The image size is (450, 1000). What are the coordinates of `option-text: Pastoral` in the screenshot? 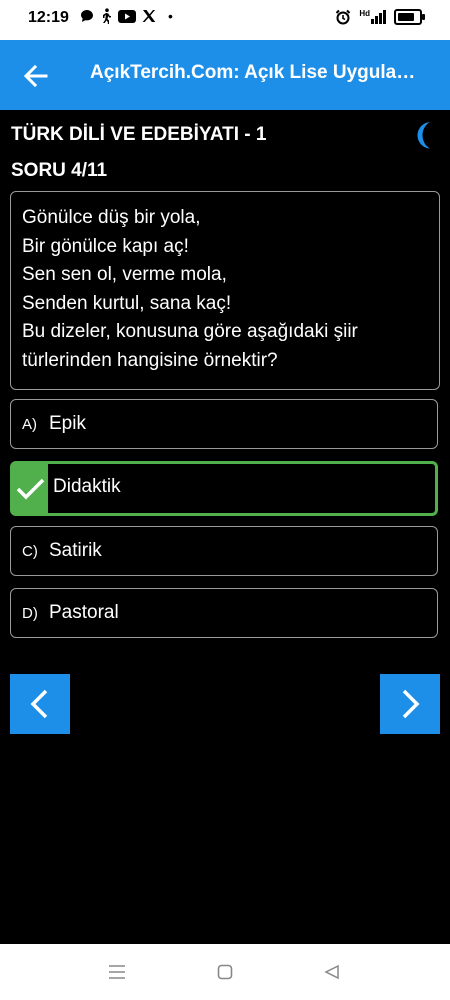 It's located at (84, 612).